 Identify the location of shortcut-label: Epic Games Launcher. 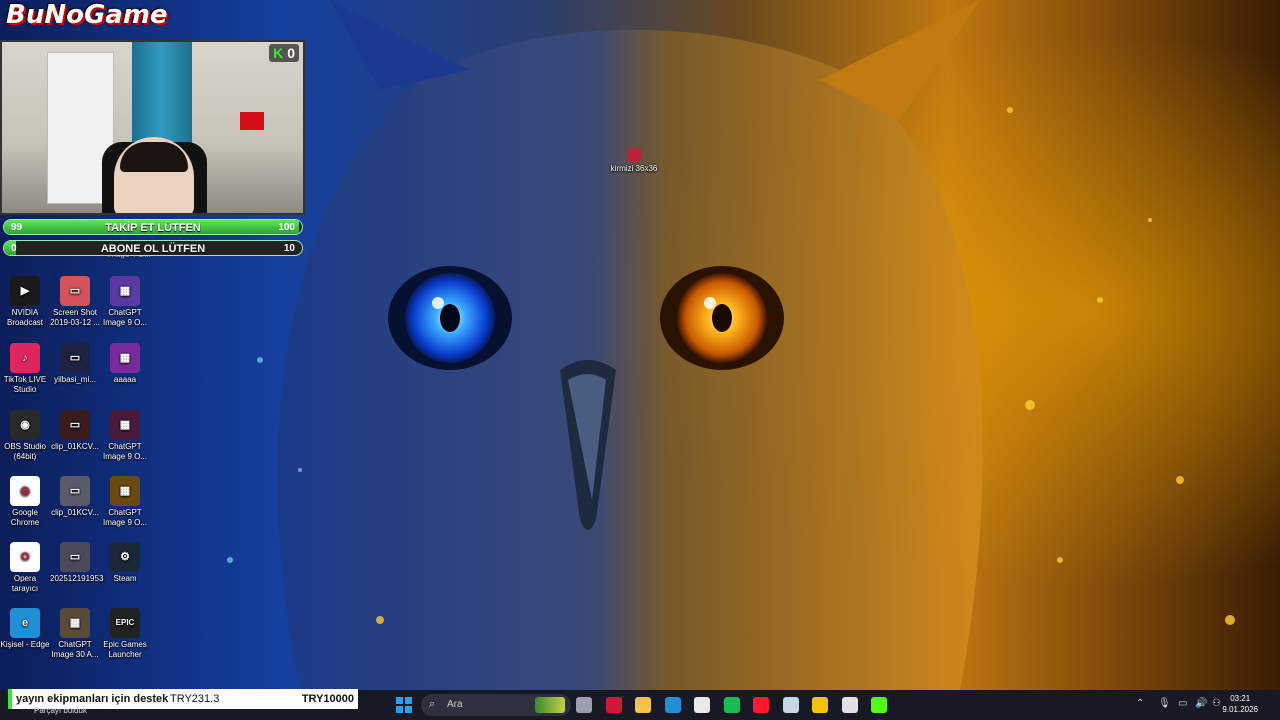
(125, 649).